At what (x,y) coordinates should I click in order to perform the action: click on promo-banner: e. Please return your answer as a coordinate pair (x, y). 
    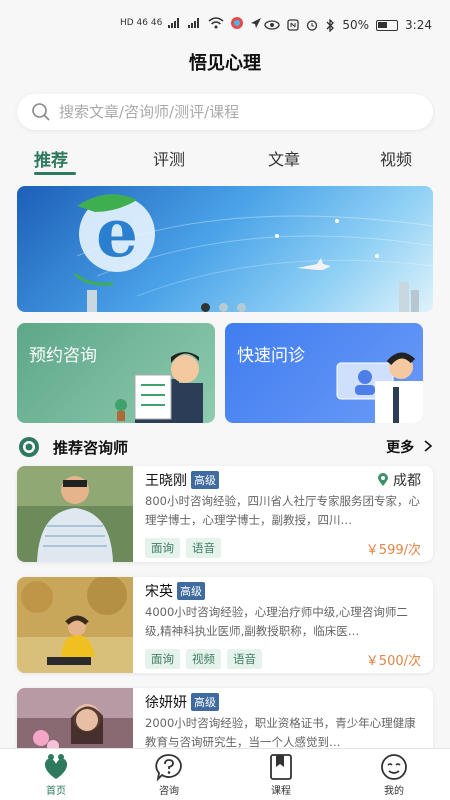
    Looking at the image, I should click on (225, 249).